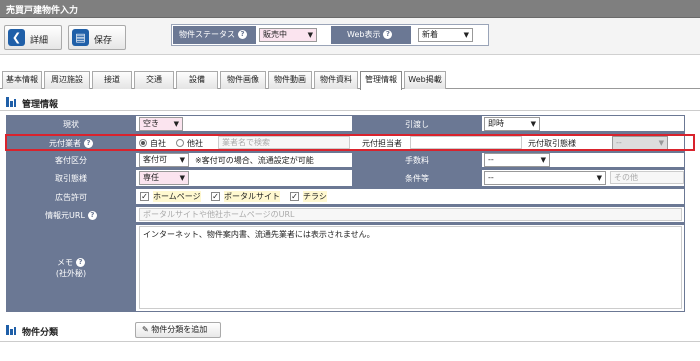  Describe the element at coordinates (71, 160) in the screenshot. I see `brokerage-label: 客付区分` at that location.